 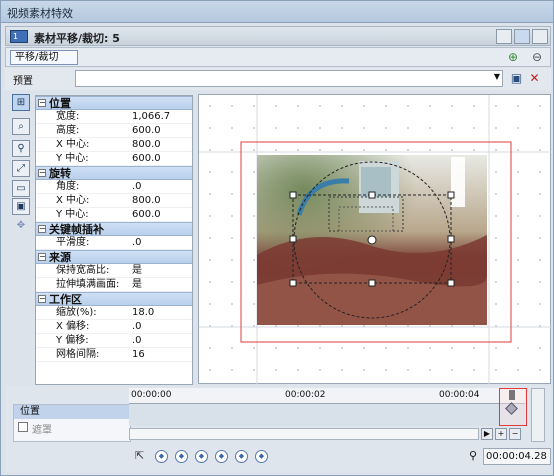 What do you see at coordinates (88, 284) in the screenshot?
I see `property-key: 拉伸填满画面:` at bounding box center [88, 284].